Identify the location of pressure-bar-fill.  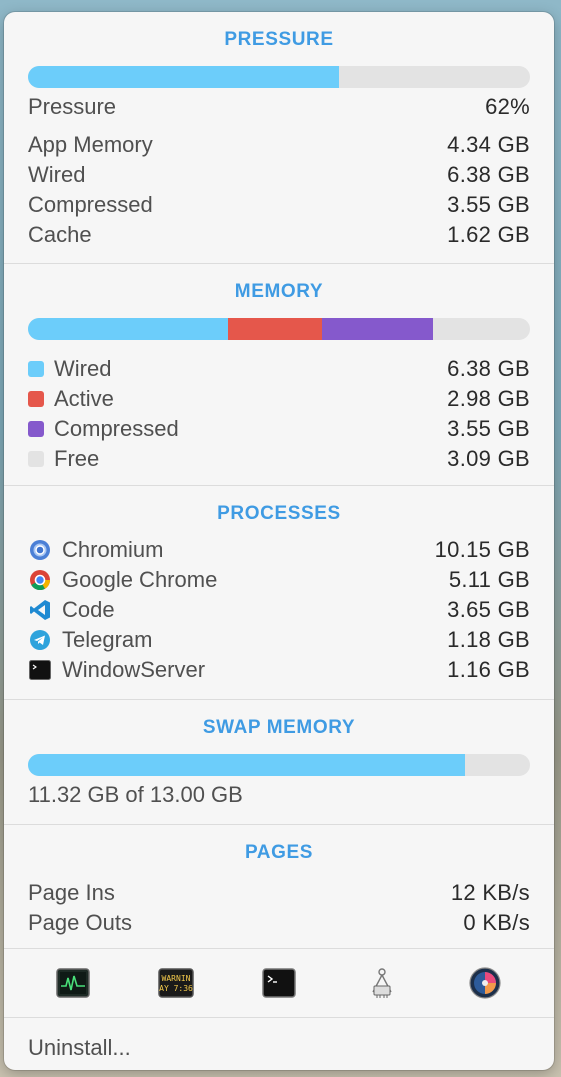
(184, 77).